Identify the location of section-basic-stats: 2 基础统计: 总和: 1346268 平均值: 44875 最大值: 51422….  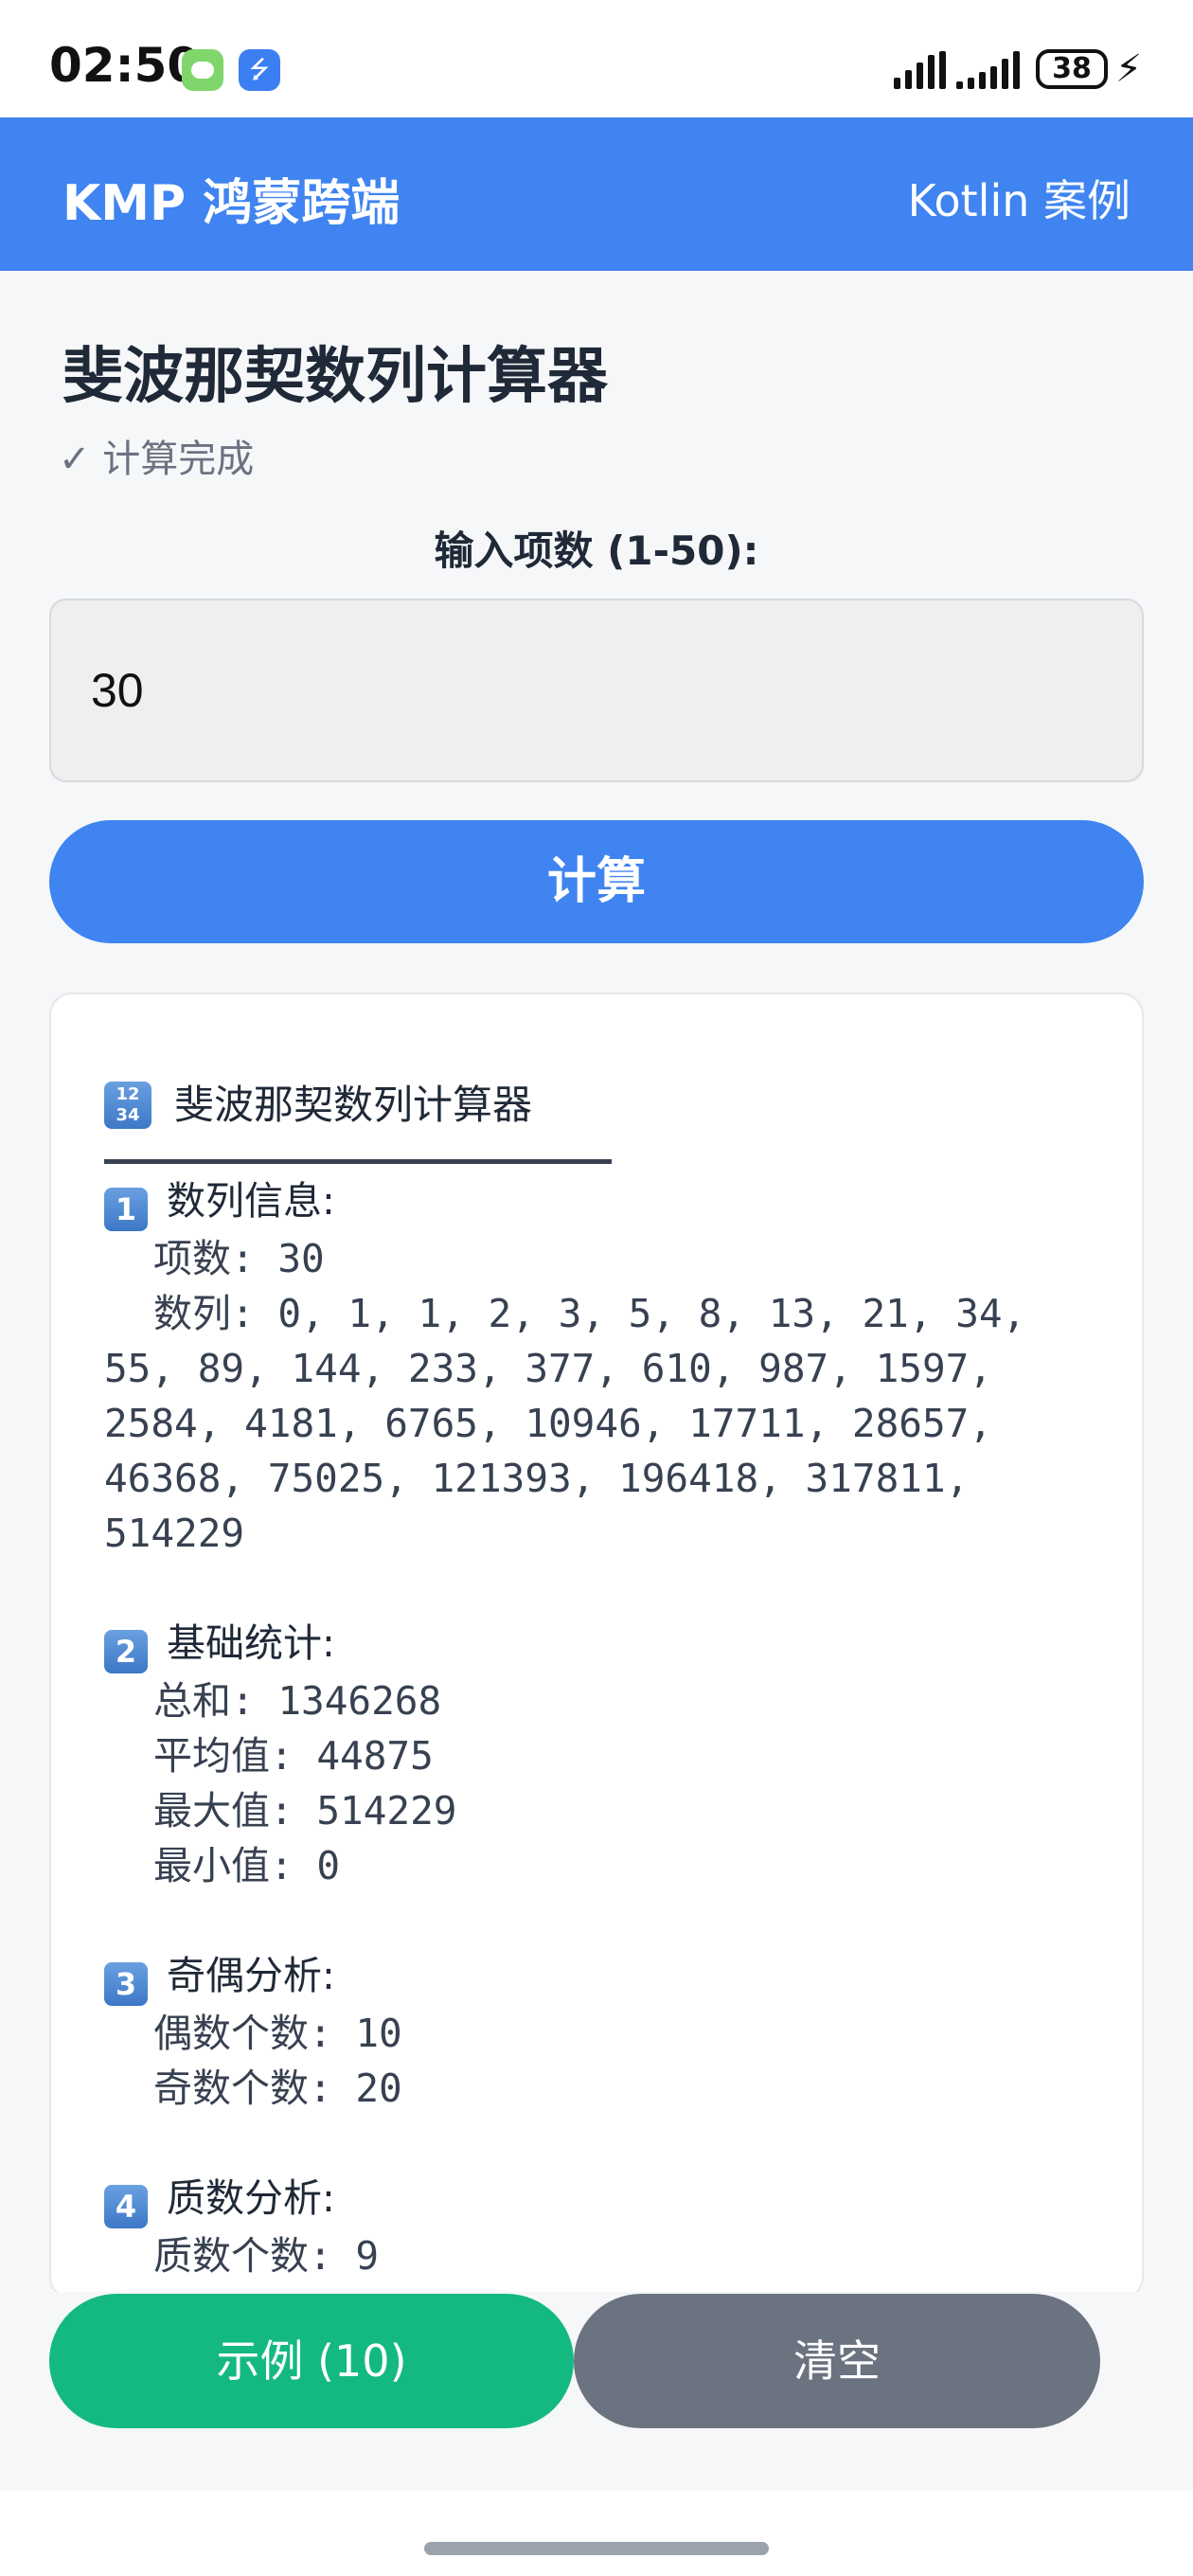
(604, 1754).